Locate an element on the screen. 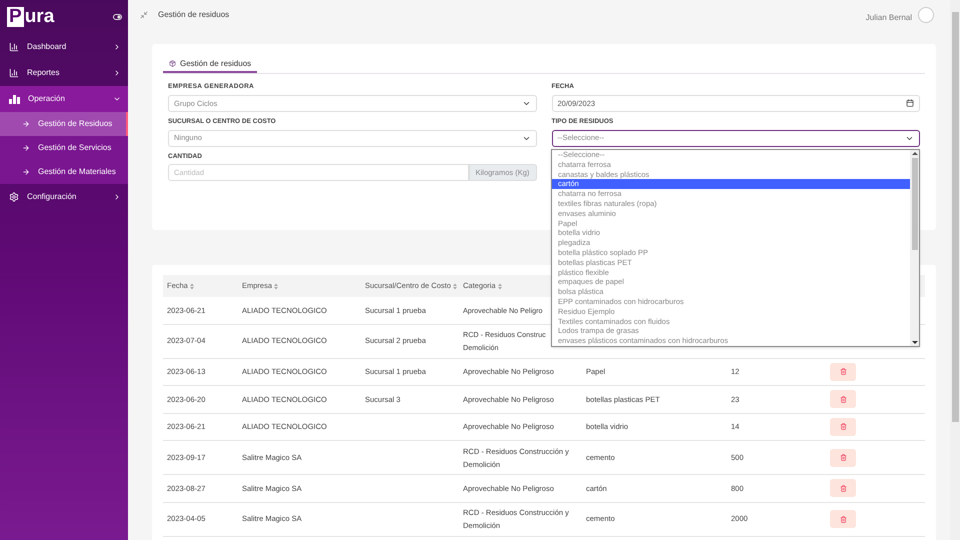 This screenshot has height=540, width=960. logo: P ura is located at coordinates (30, 17).